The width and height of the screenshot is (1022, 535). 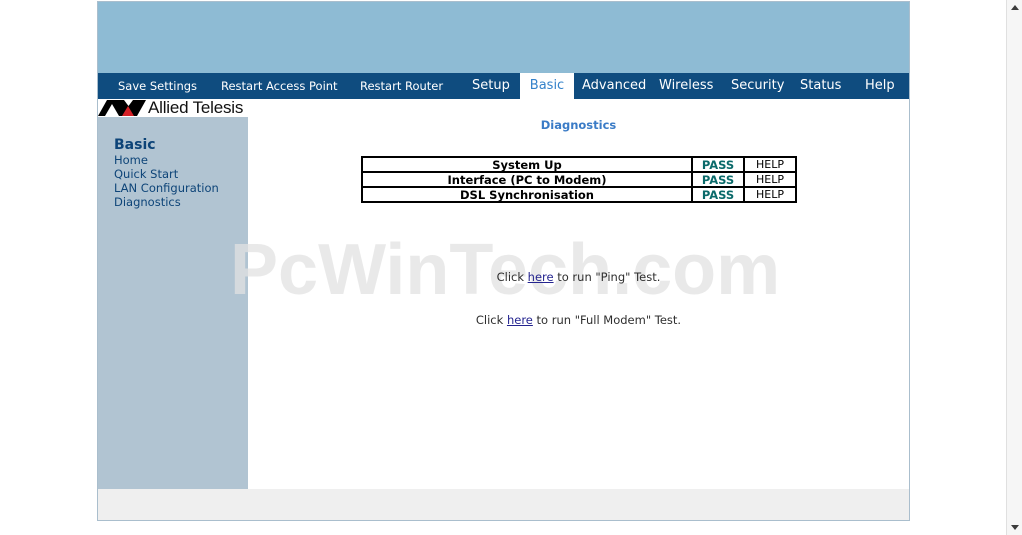 I want to click on nav-save-settings: Save Settings, so click(x=157, y=86).